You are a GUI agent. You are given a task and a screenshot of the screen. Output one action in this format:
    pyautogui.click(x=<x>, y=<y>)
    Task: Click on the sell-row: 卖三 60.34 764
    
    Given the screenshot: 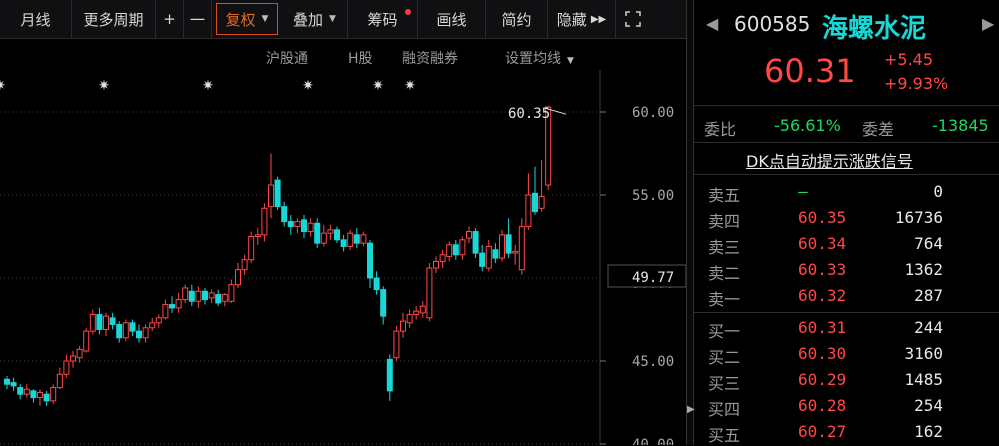 What is the action you would take?
    pyautogui.click(x=846, y=244)
    